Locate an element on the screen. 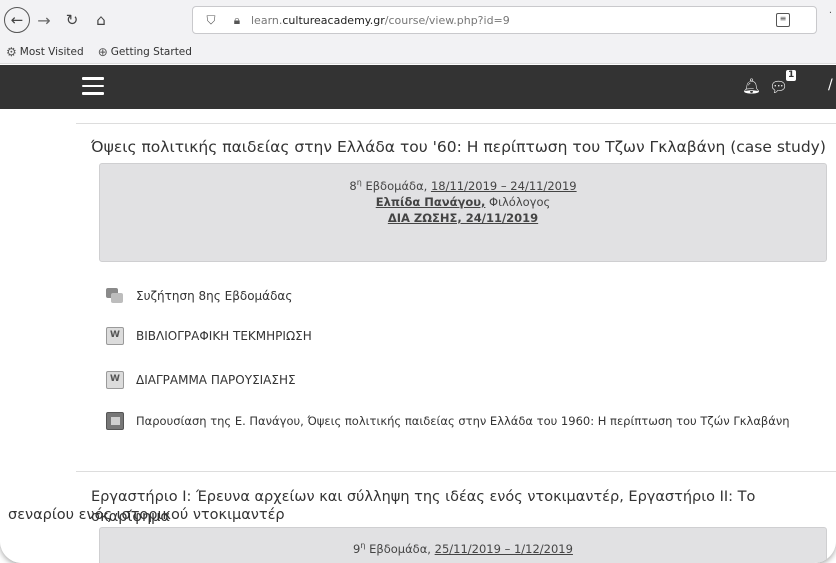  week-dates: 25/11/2019 – 1/12/2019 is located at coordinates (503, 548).